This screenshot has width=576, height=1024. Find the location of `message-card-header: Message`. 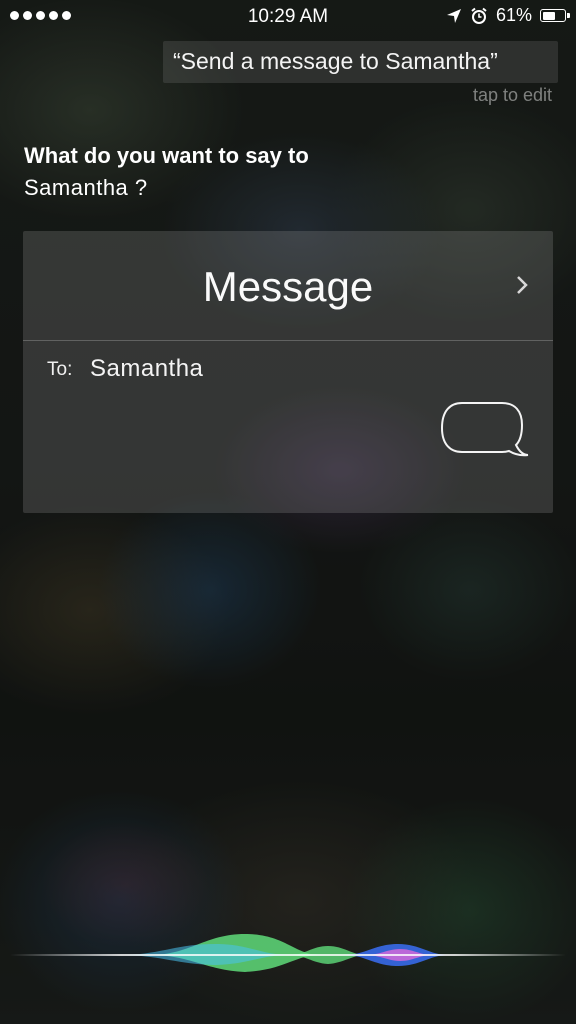

message-card-header: Message is located at coordinates (288, 286).